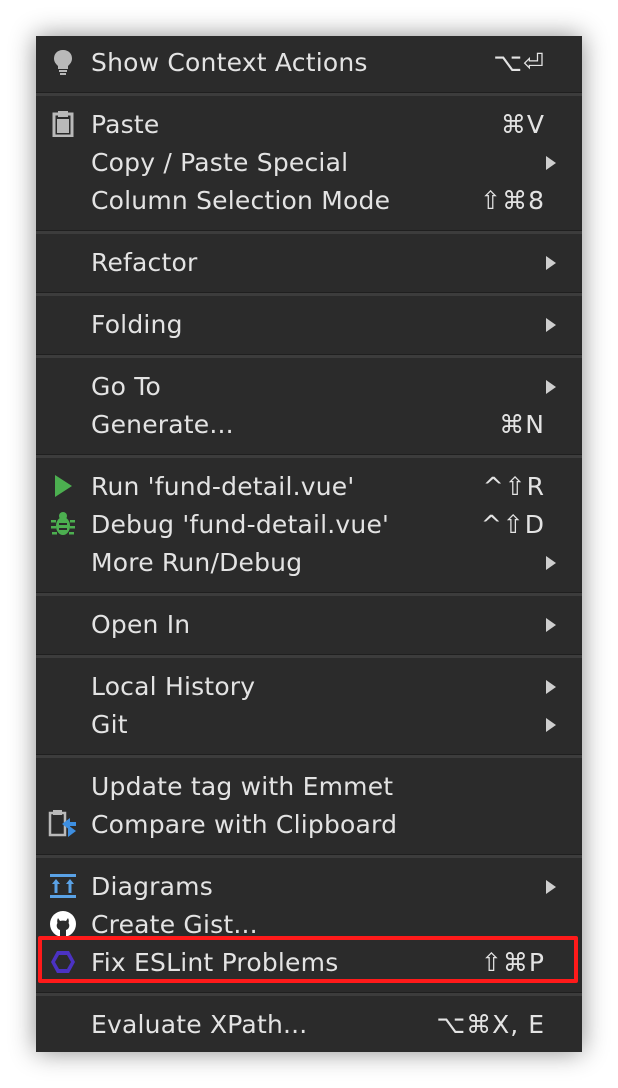 This screenshot has width=618, height=1088. What do you see at coordinates (173, 686) in the screenshot?
I see `menu-item-label: Local History` at bounding box center [173, 686].